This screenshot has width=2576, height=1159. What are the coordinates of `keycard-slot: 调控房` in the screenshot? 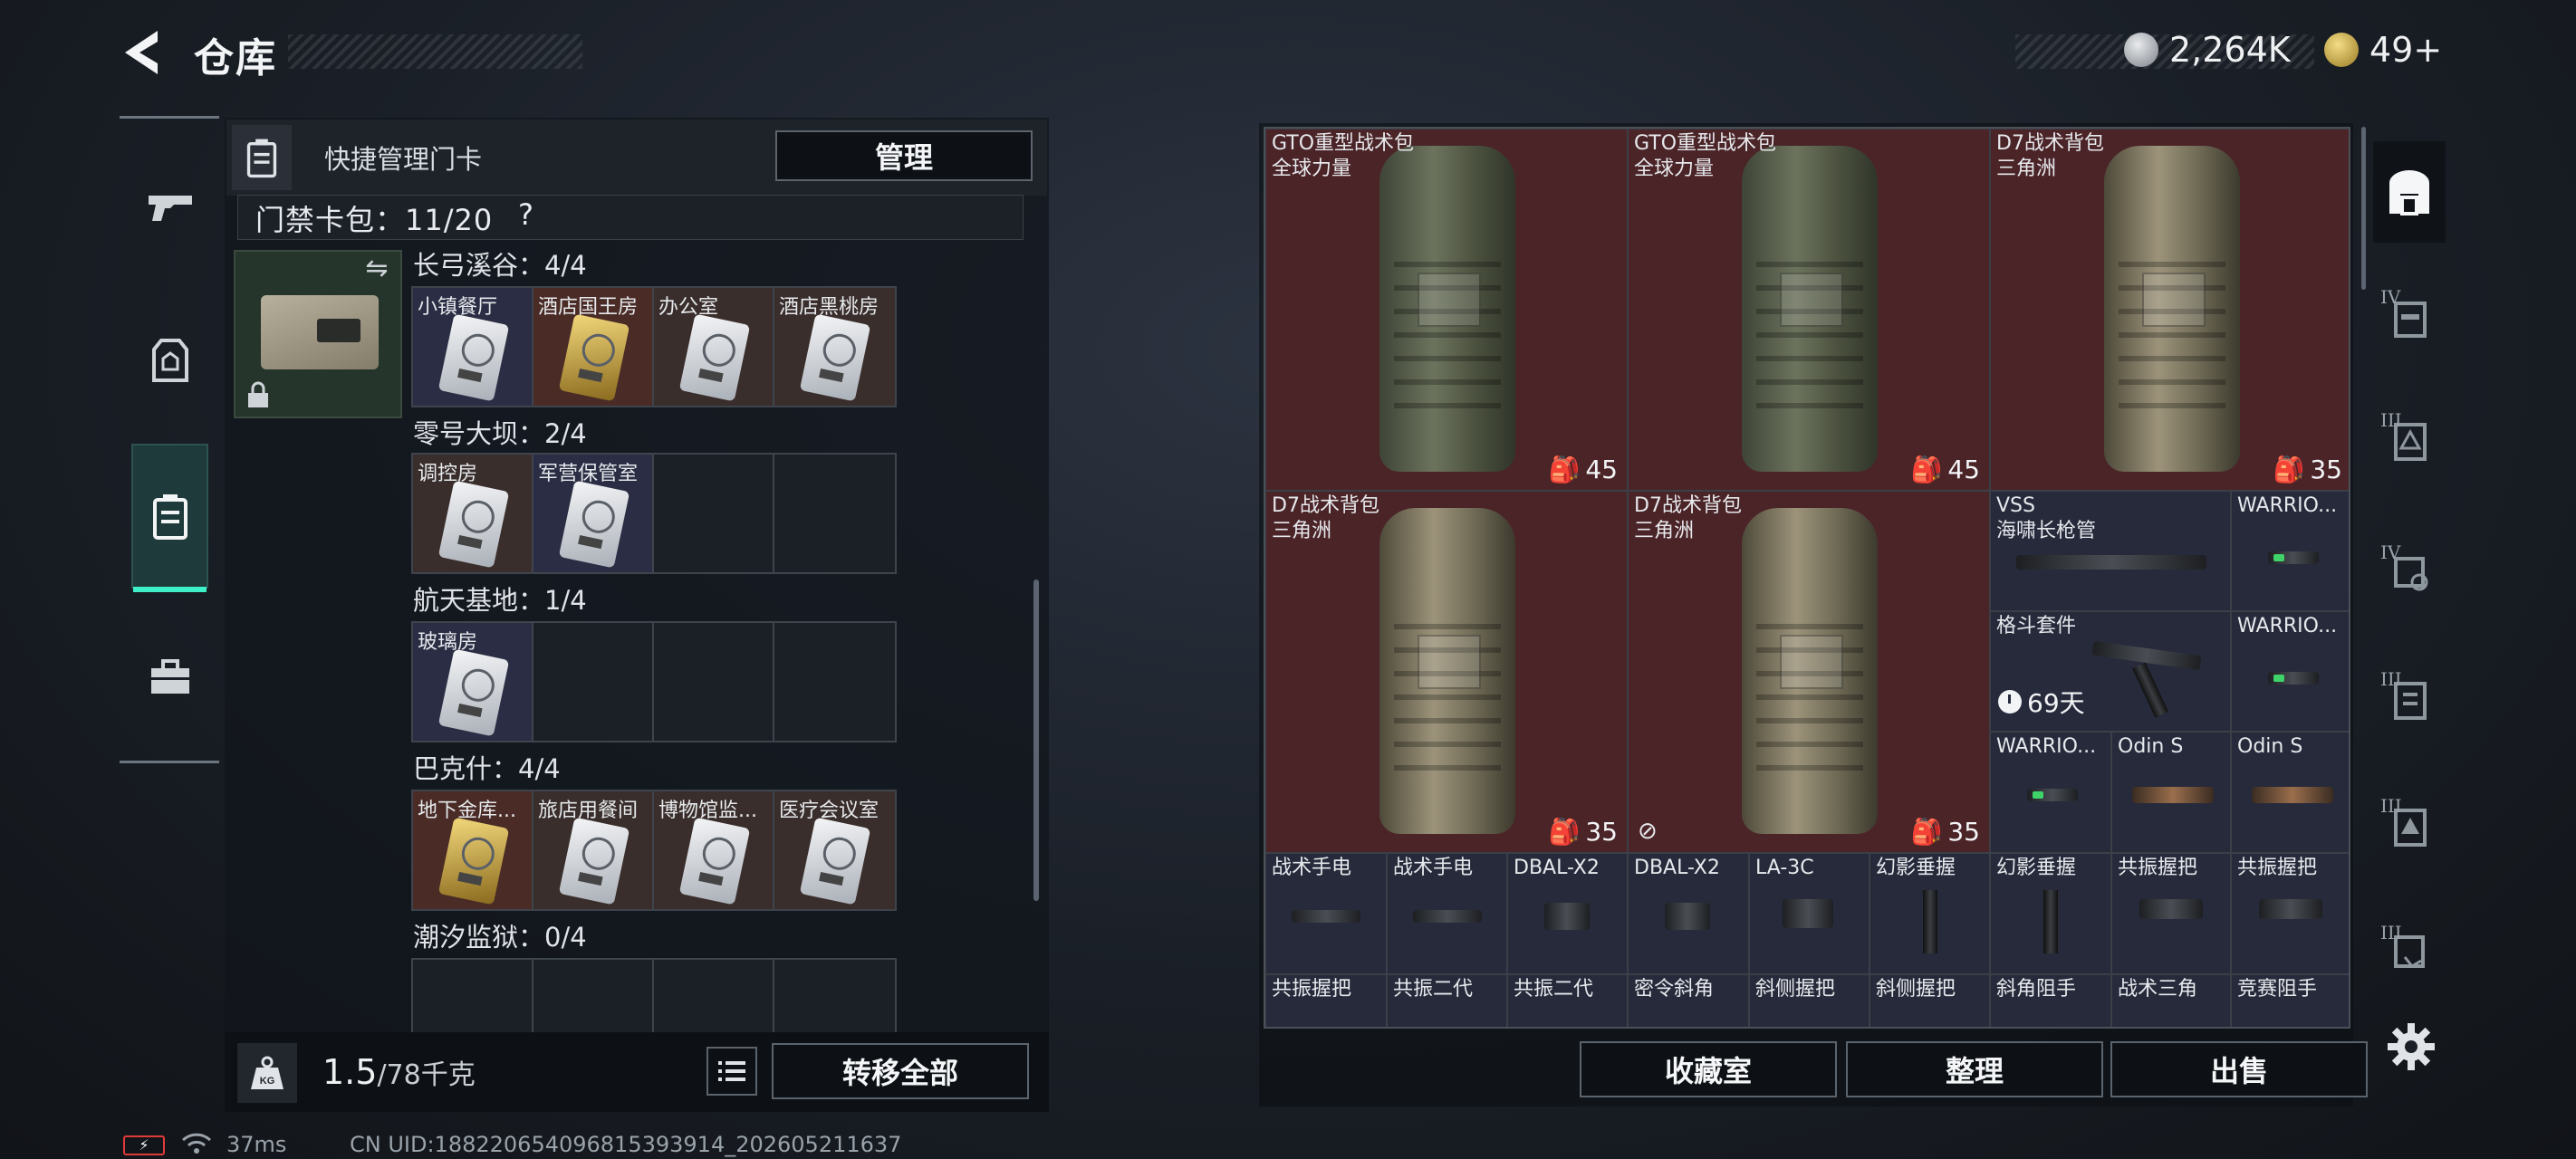 It's located at (473, 514).